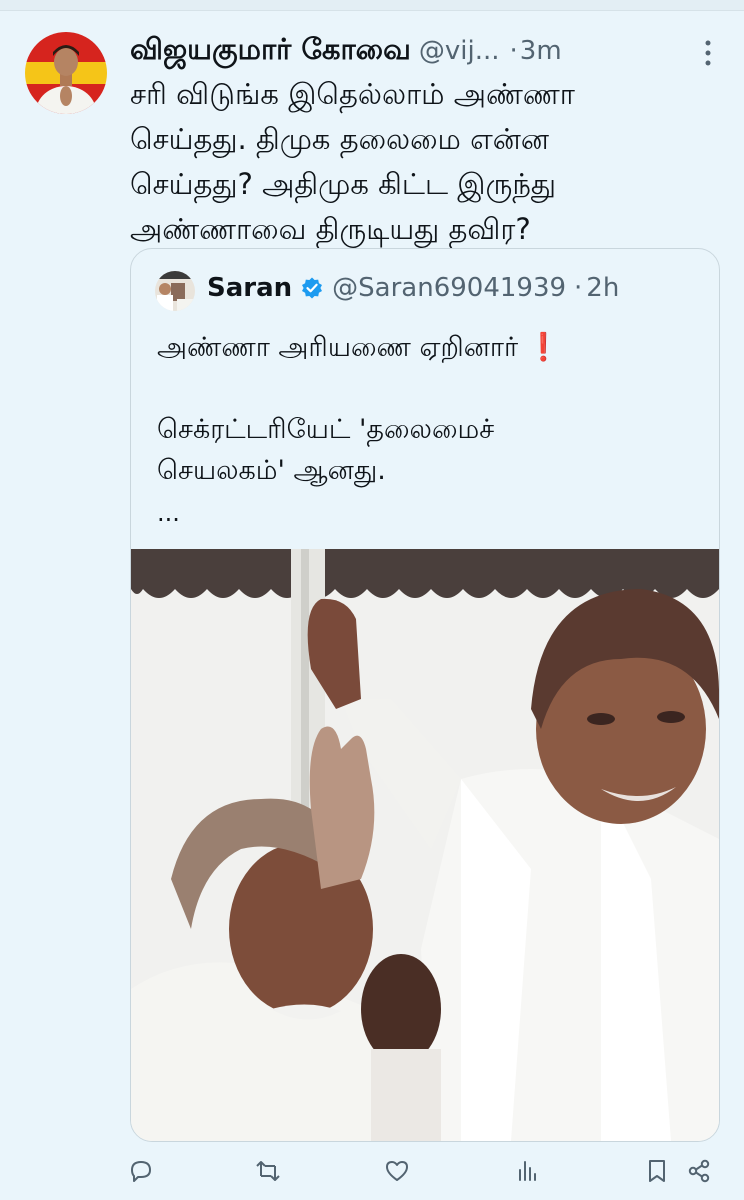  I want to click on tweet-header: விஜயகுமார் கோவை @vij... ·3m, so click(417, 50).